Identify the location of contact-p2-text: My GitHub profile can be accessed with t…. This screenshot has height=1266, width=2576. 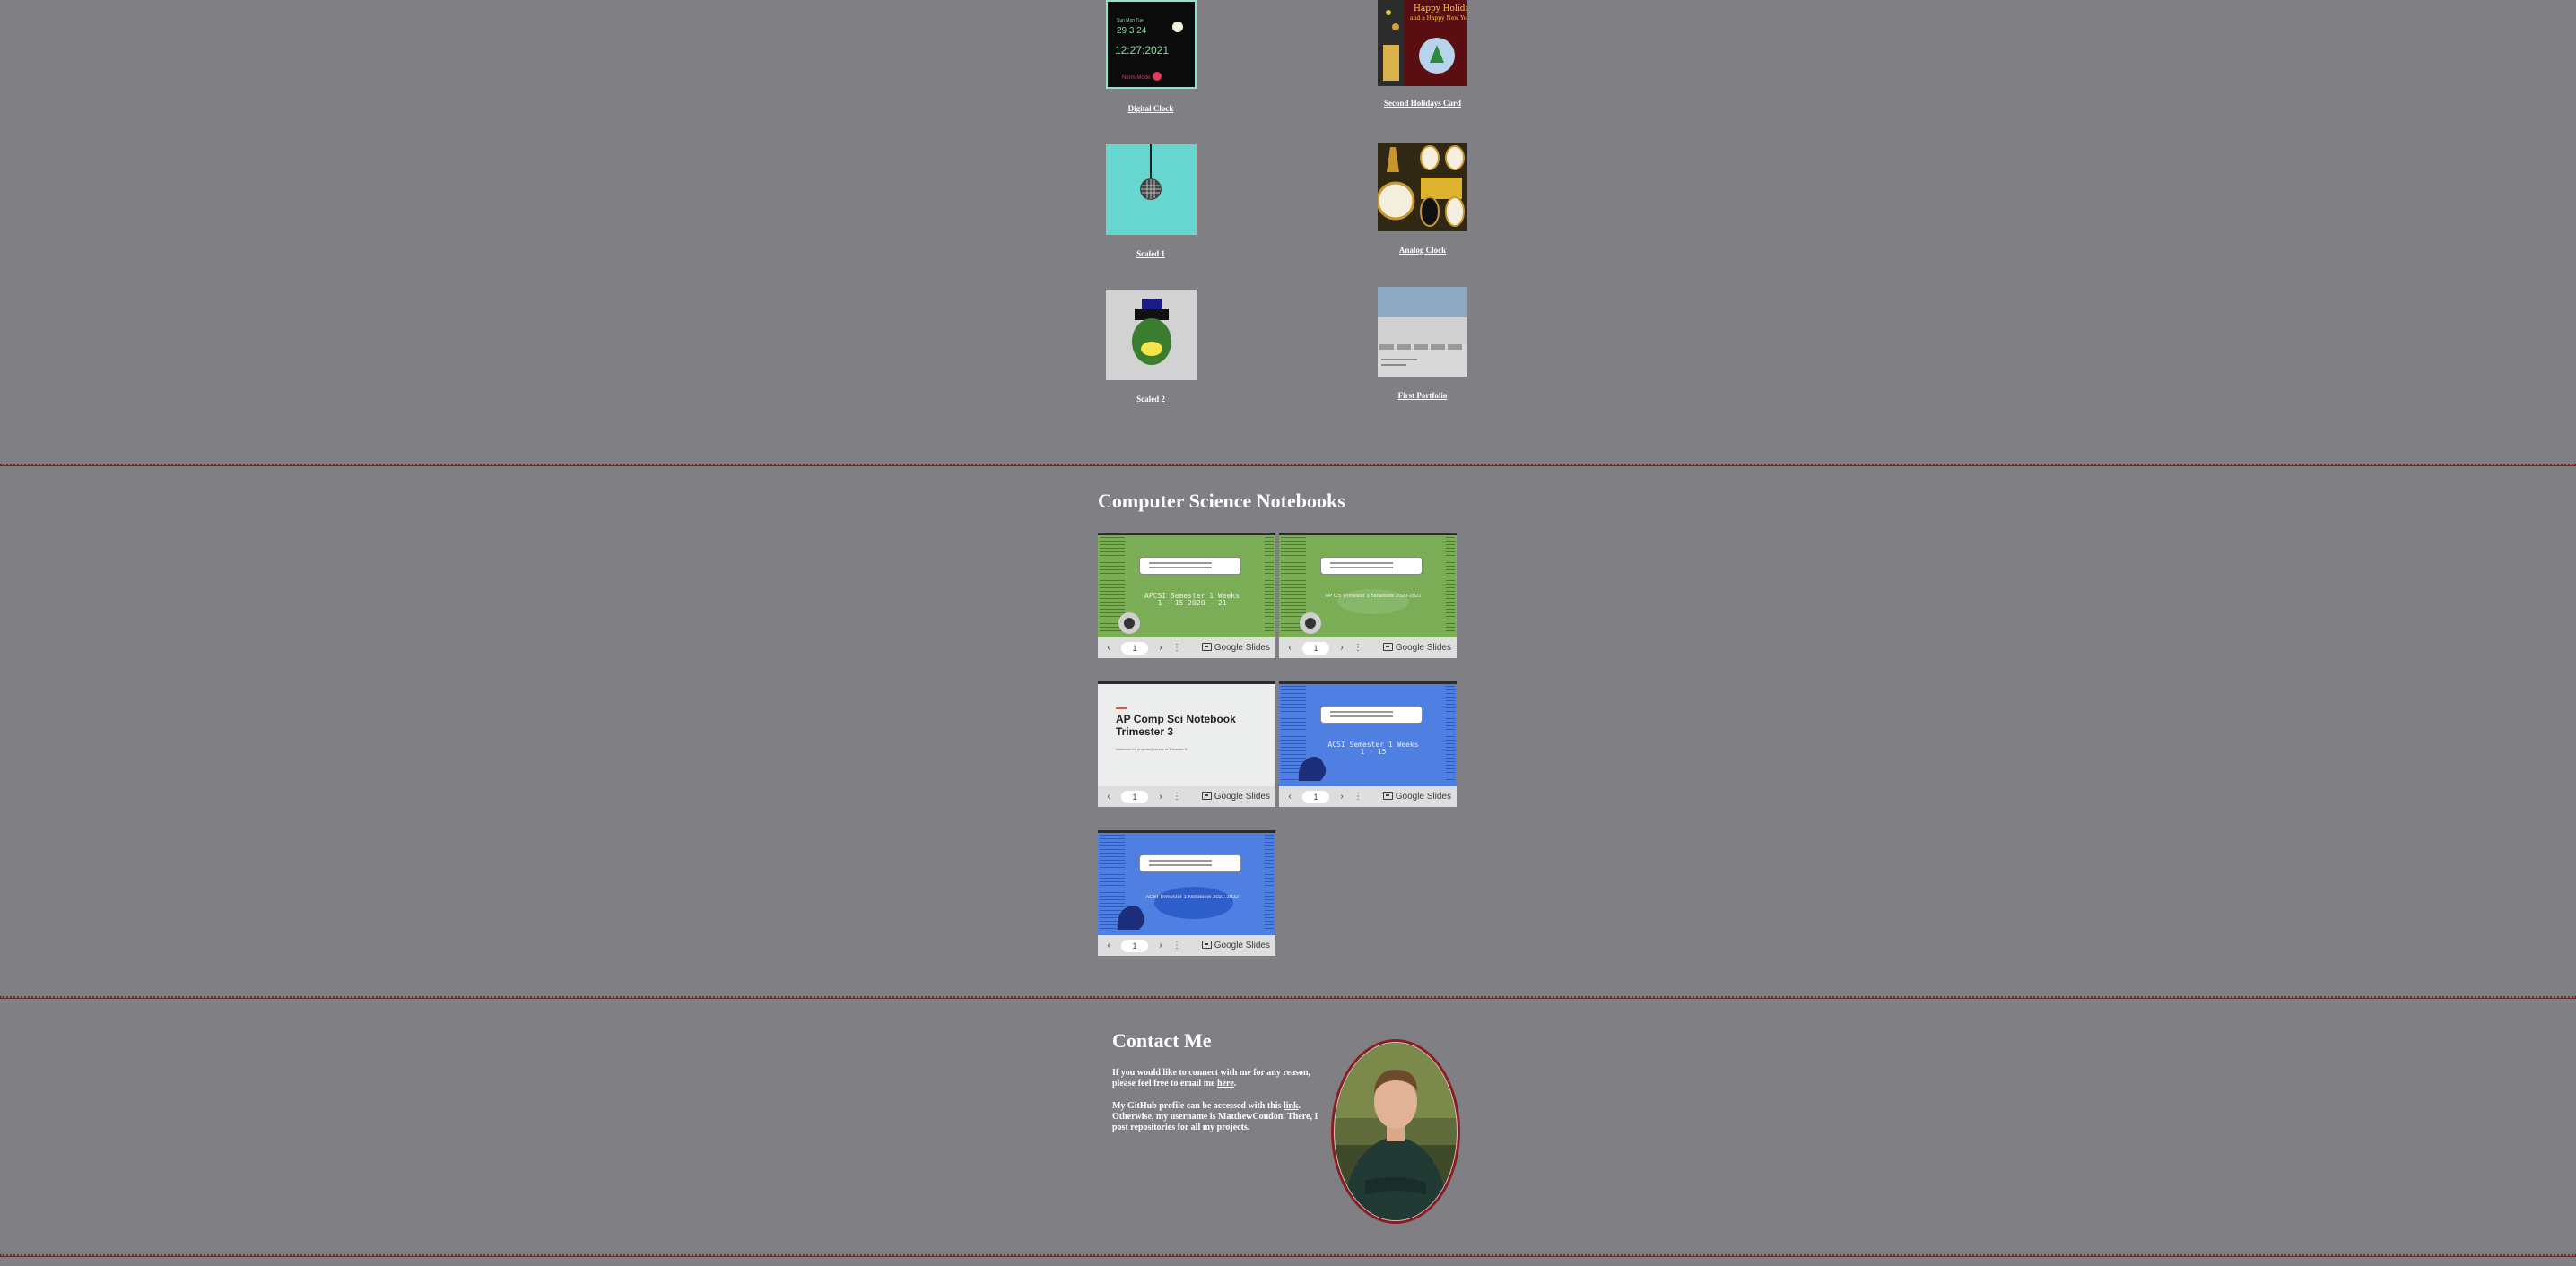
(1198, 1106).